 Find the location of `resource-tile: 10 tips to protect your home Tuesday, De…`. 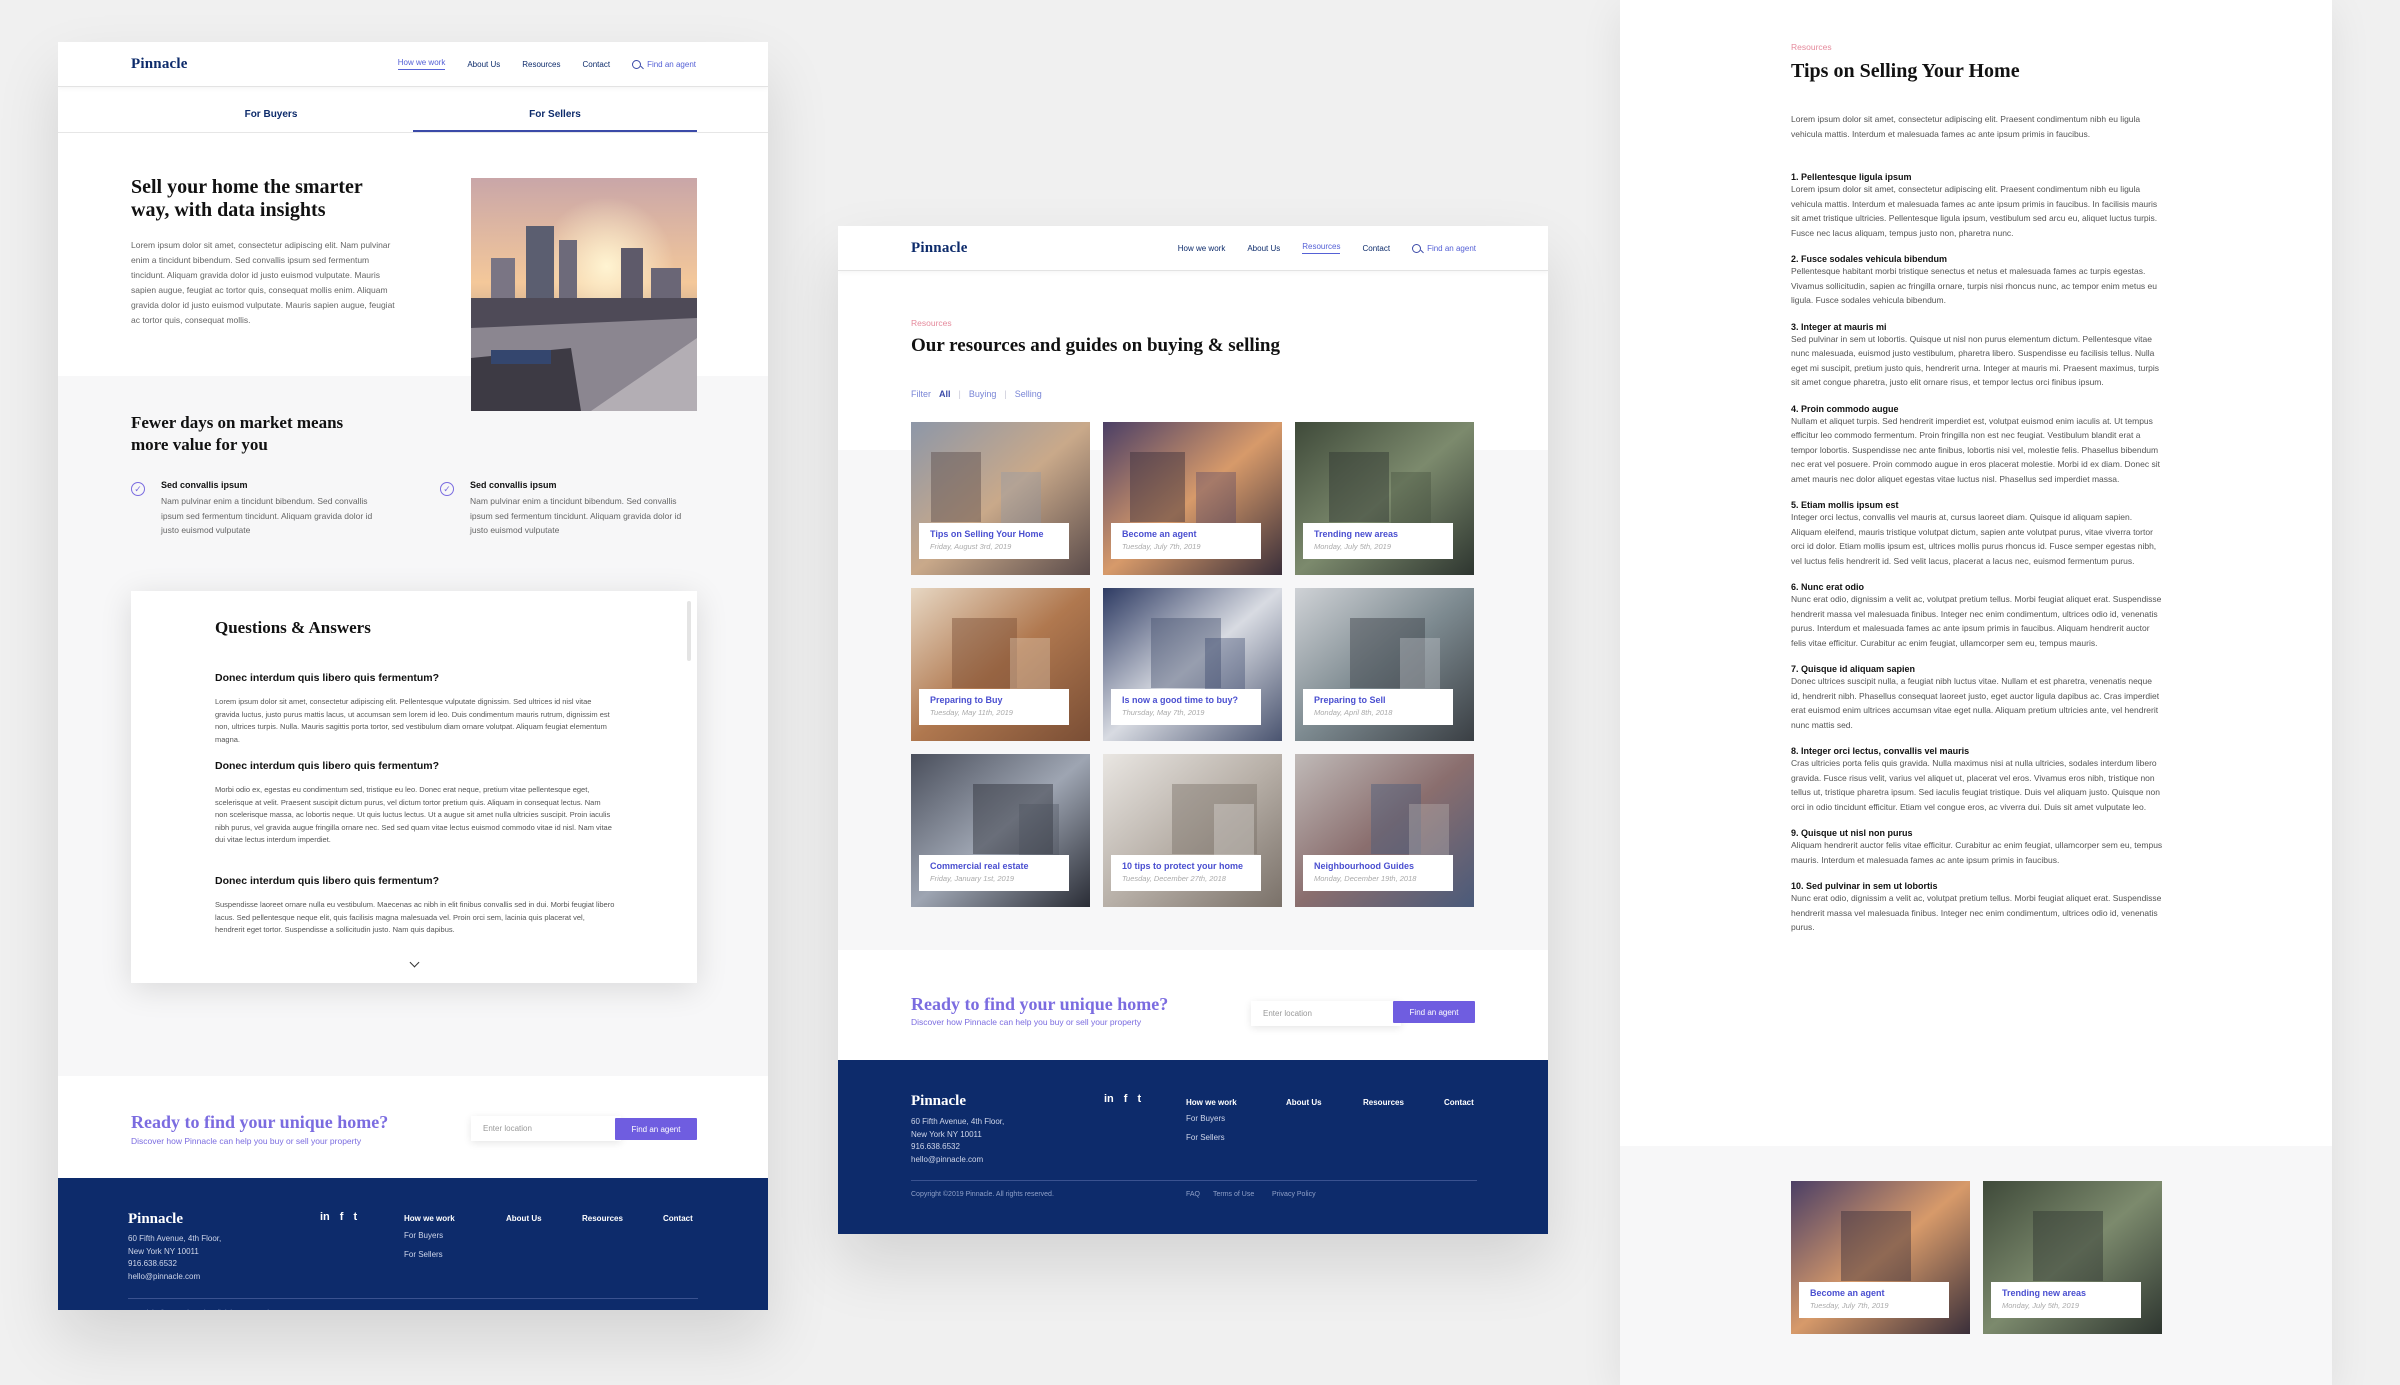

resource-tile: 10 tips to protect your home Tuesday, De… is located at coordinates (1192, 830).